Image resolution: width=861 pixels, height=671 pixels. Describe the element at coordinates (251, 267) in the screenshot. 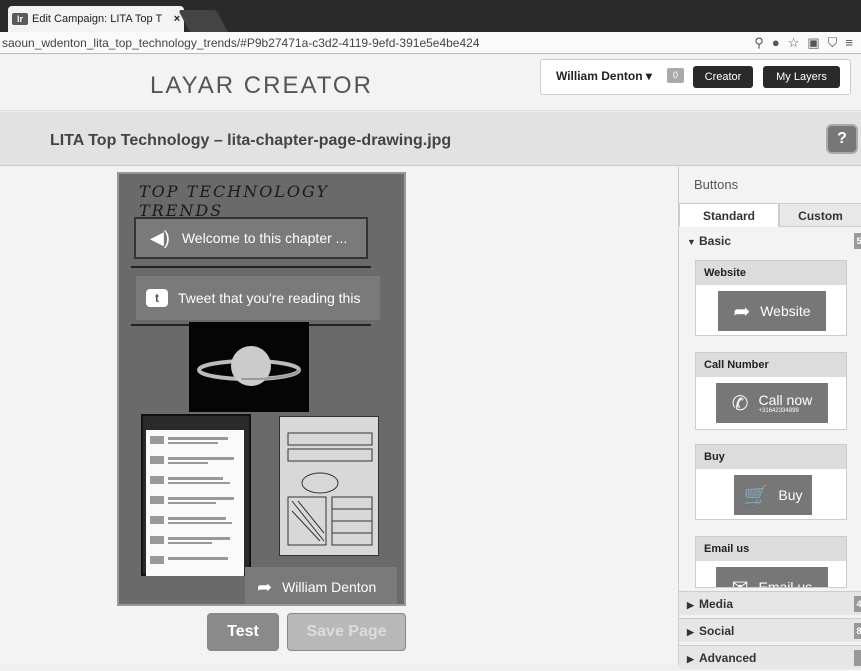

I see `drawn-line` at that location.